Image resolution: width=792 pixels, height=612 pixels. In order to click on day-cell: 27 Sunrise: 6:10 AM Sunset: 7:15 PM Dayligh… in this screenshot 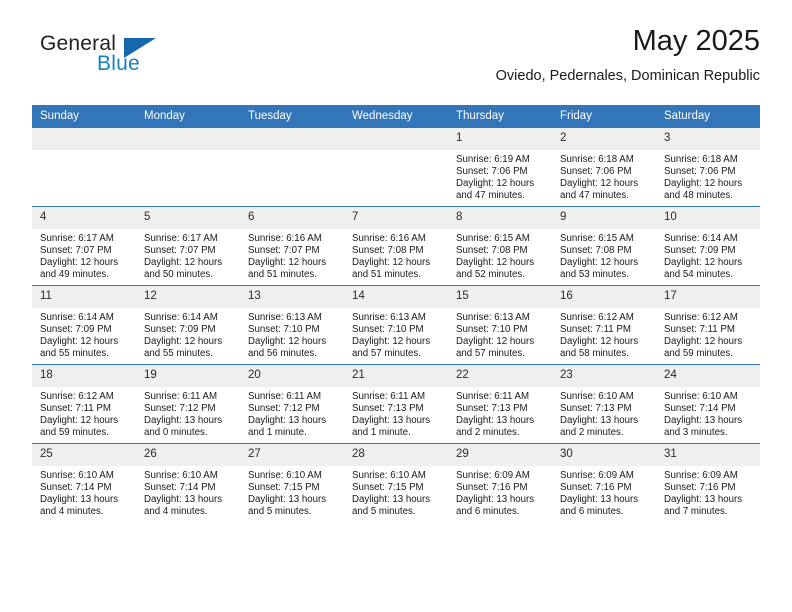, I will do `click(292, 482)`.